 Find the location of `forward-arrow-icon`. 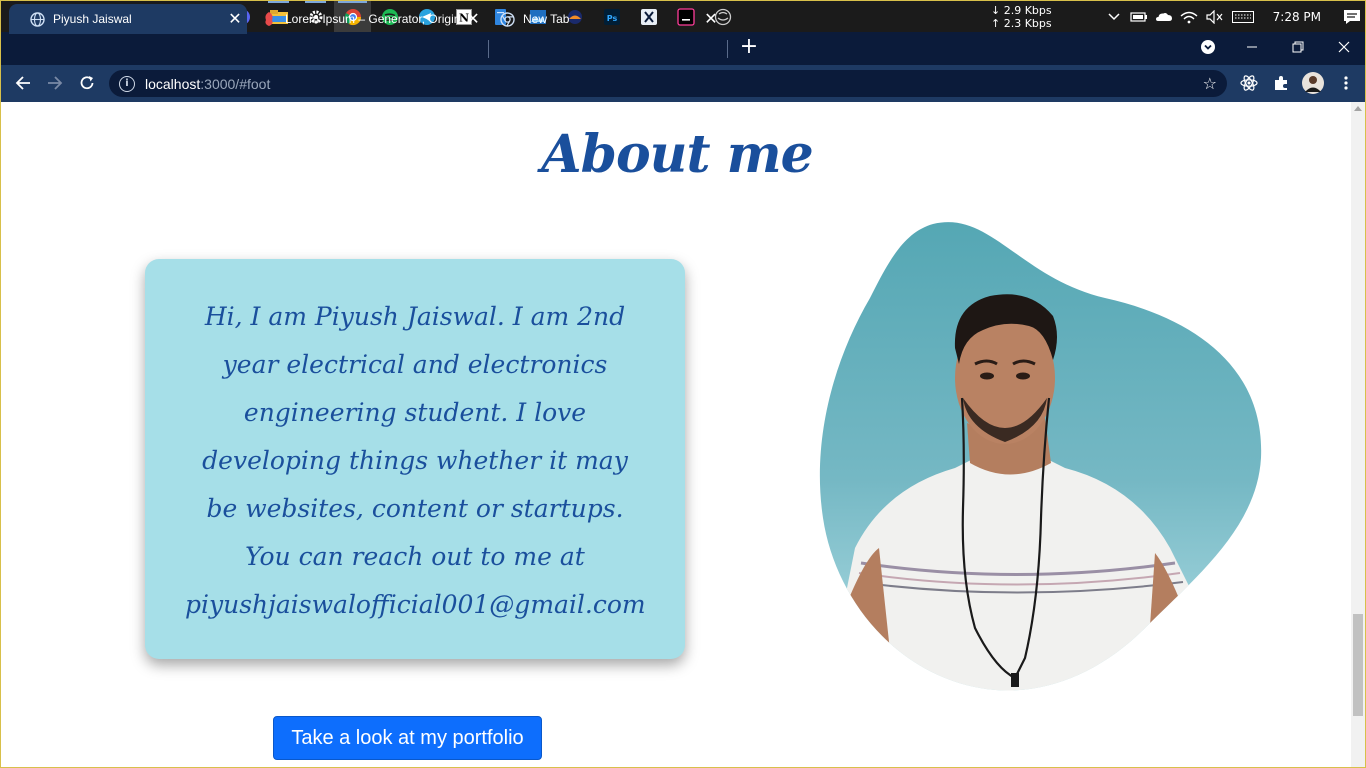

forward-arrow-icon is located at coordinates (55, 83).